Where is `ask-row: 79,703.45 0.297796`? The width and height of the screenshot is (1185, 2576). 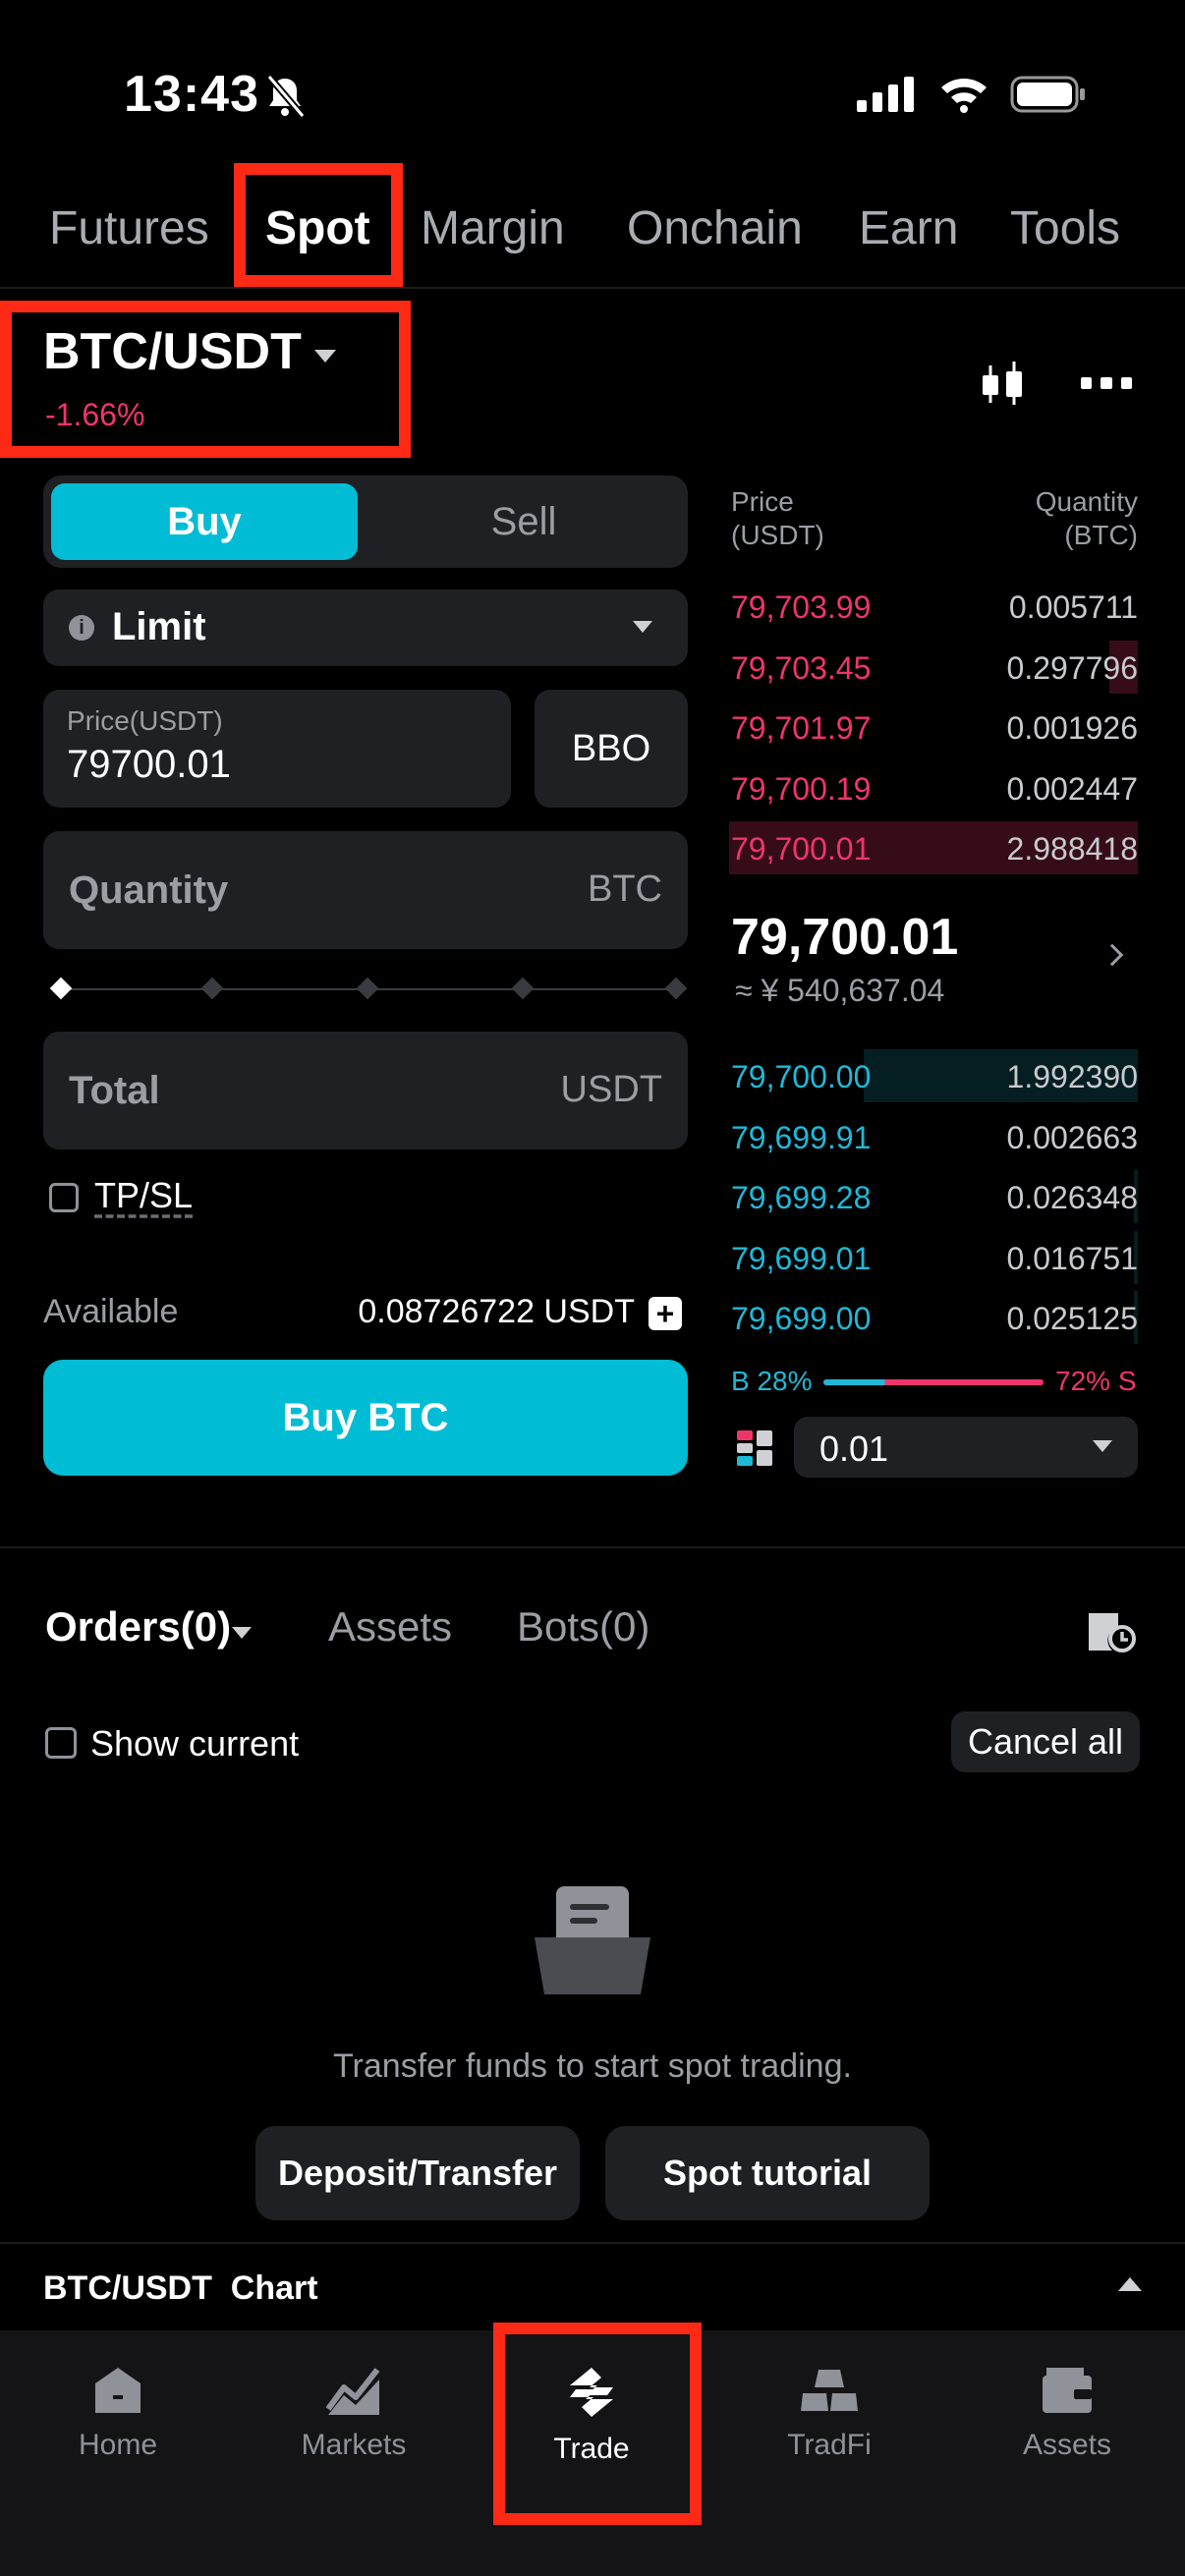
ask-row: 79,703.45 0.297796 is located at coordinates (934, 667).